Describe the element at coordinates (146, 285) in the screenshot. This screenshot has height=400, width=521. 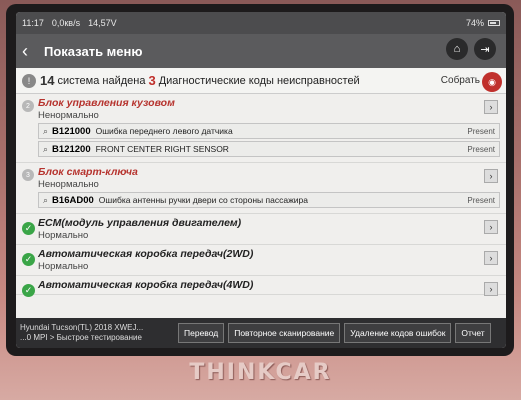
I see `system-name: Автоматическая коробка передач(4WD)` at that location.